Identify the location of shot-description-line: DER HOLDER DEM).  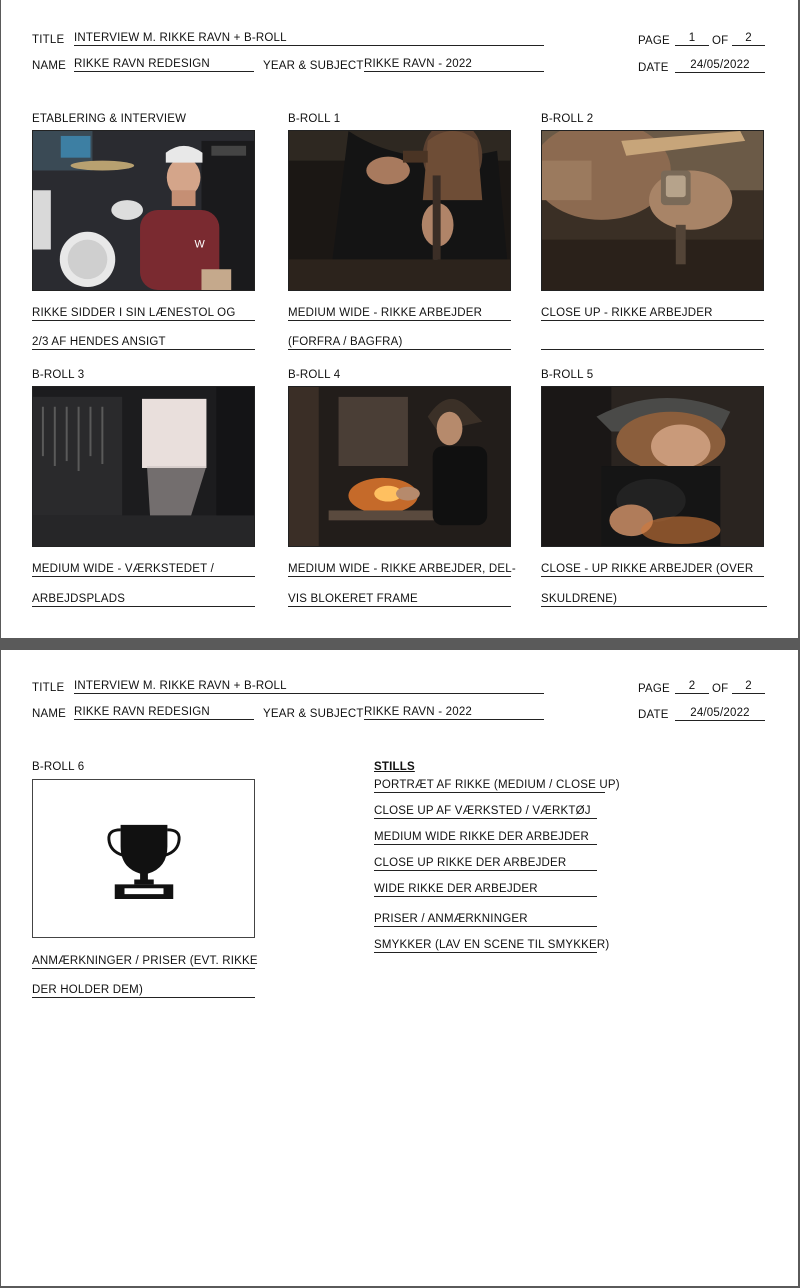
(143, 991).